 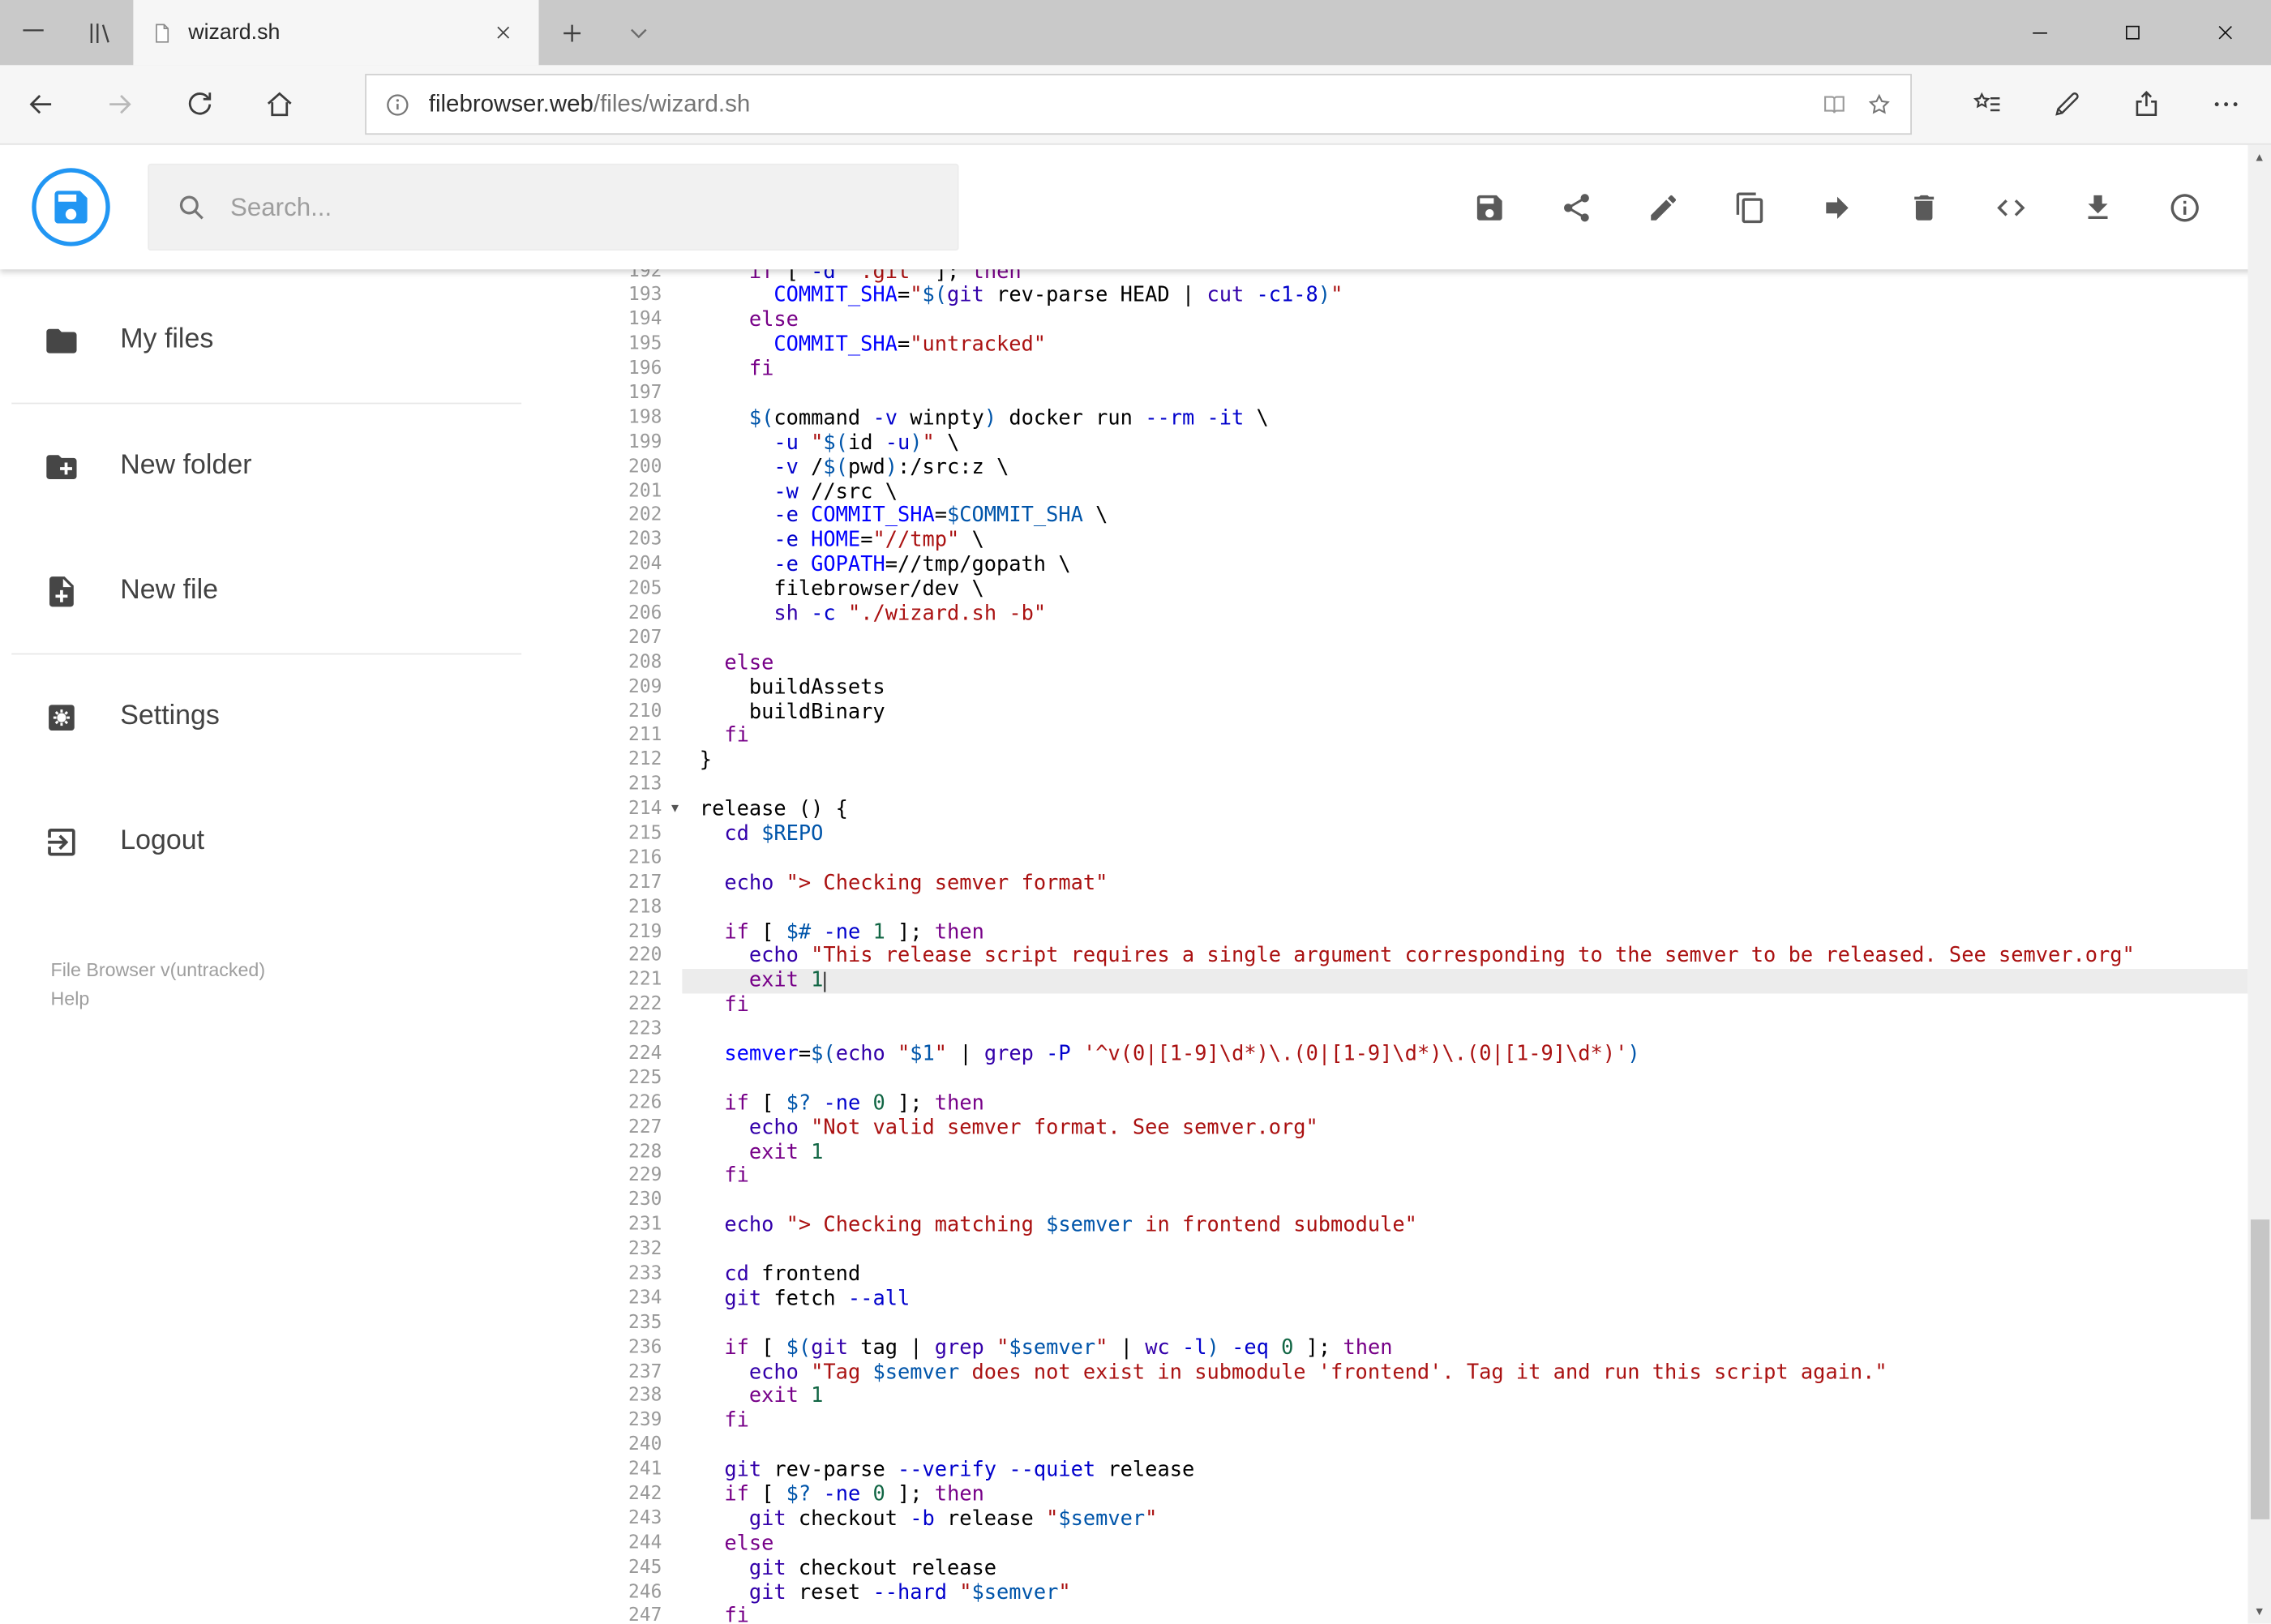 I want to click on code-line: 223, so click(x=1417, y=1030).